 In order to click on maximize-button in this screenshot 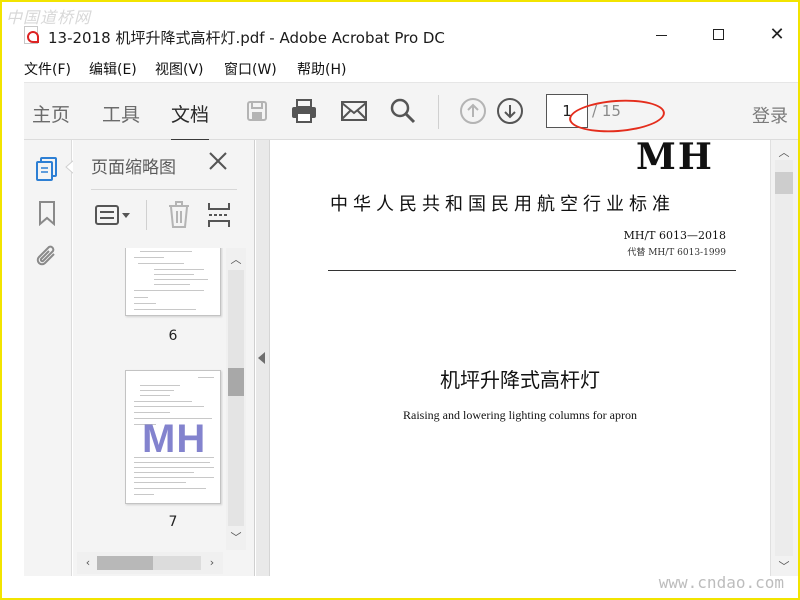, I will do `click(718, 35)`.